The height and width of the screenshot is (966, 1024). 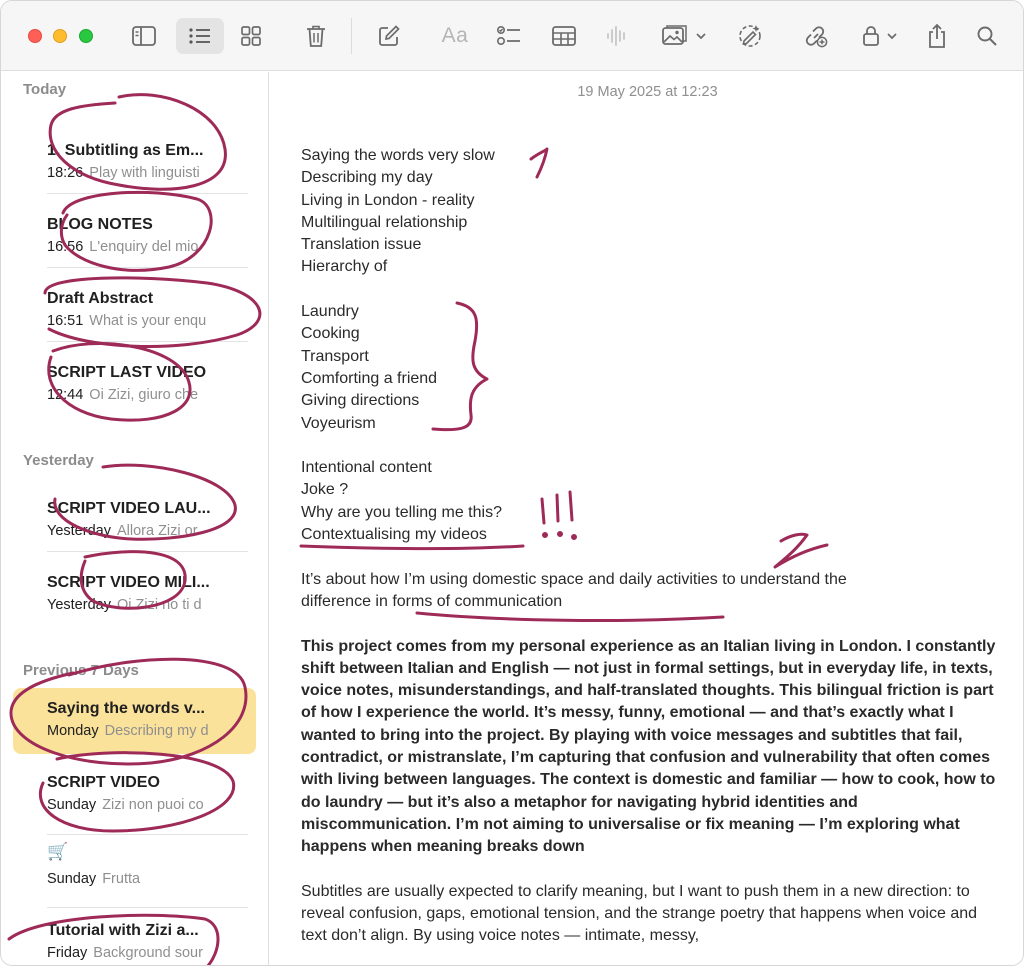 I want to click on checklist-button, so click(x=509, y=36).